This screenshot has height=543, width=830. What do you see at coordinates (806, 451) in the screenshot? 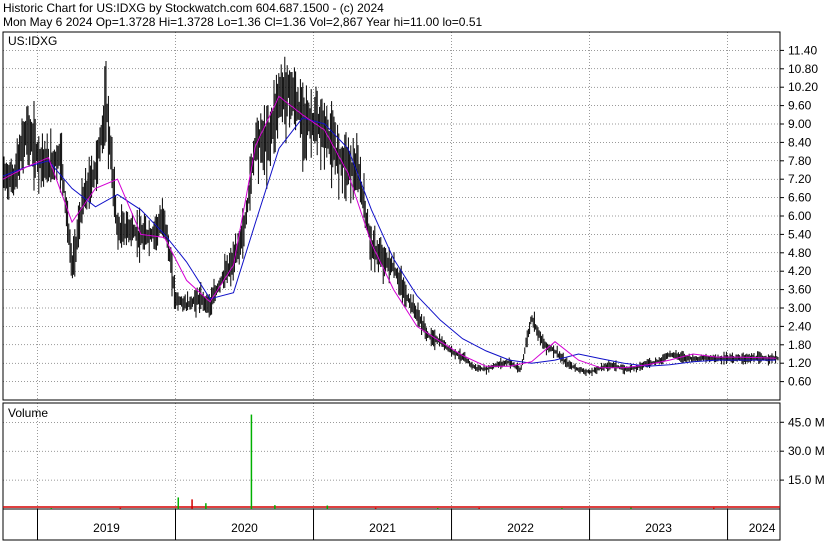
I see `volume-tick-label: 30.0 M` at bounding box center [806, 451].